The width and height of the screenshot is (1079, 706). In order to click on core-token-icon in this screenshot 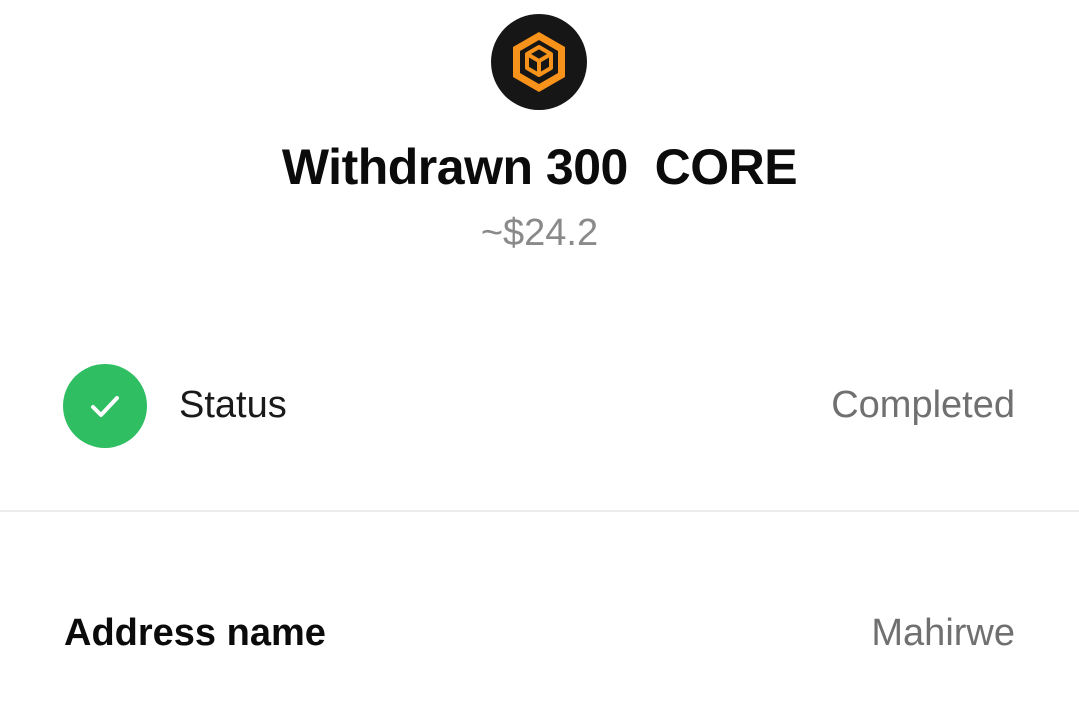, I will do `click(539, 62)`.